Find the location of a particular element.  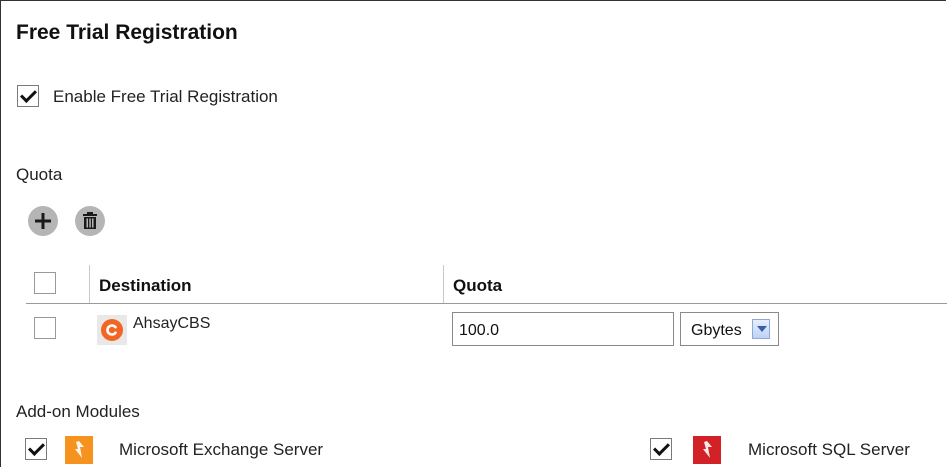

exchange-icon is located at coordinates (79, 450).